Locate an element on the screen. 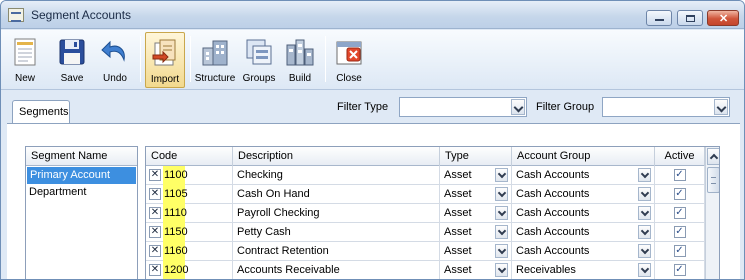 This screenshot has height=280, width=745. code-value: 1100 is located at coordinates (175, 175).